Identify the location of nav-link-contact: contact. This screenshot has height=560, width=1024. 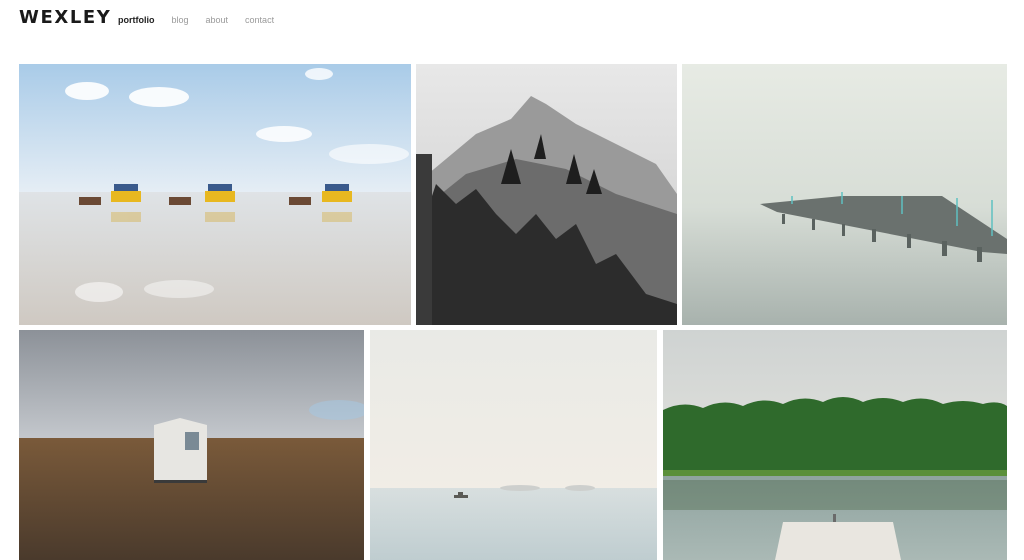
(259, 20).